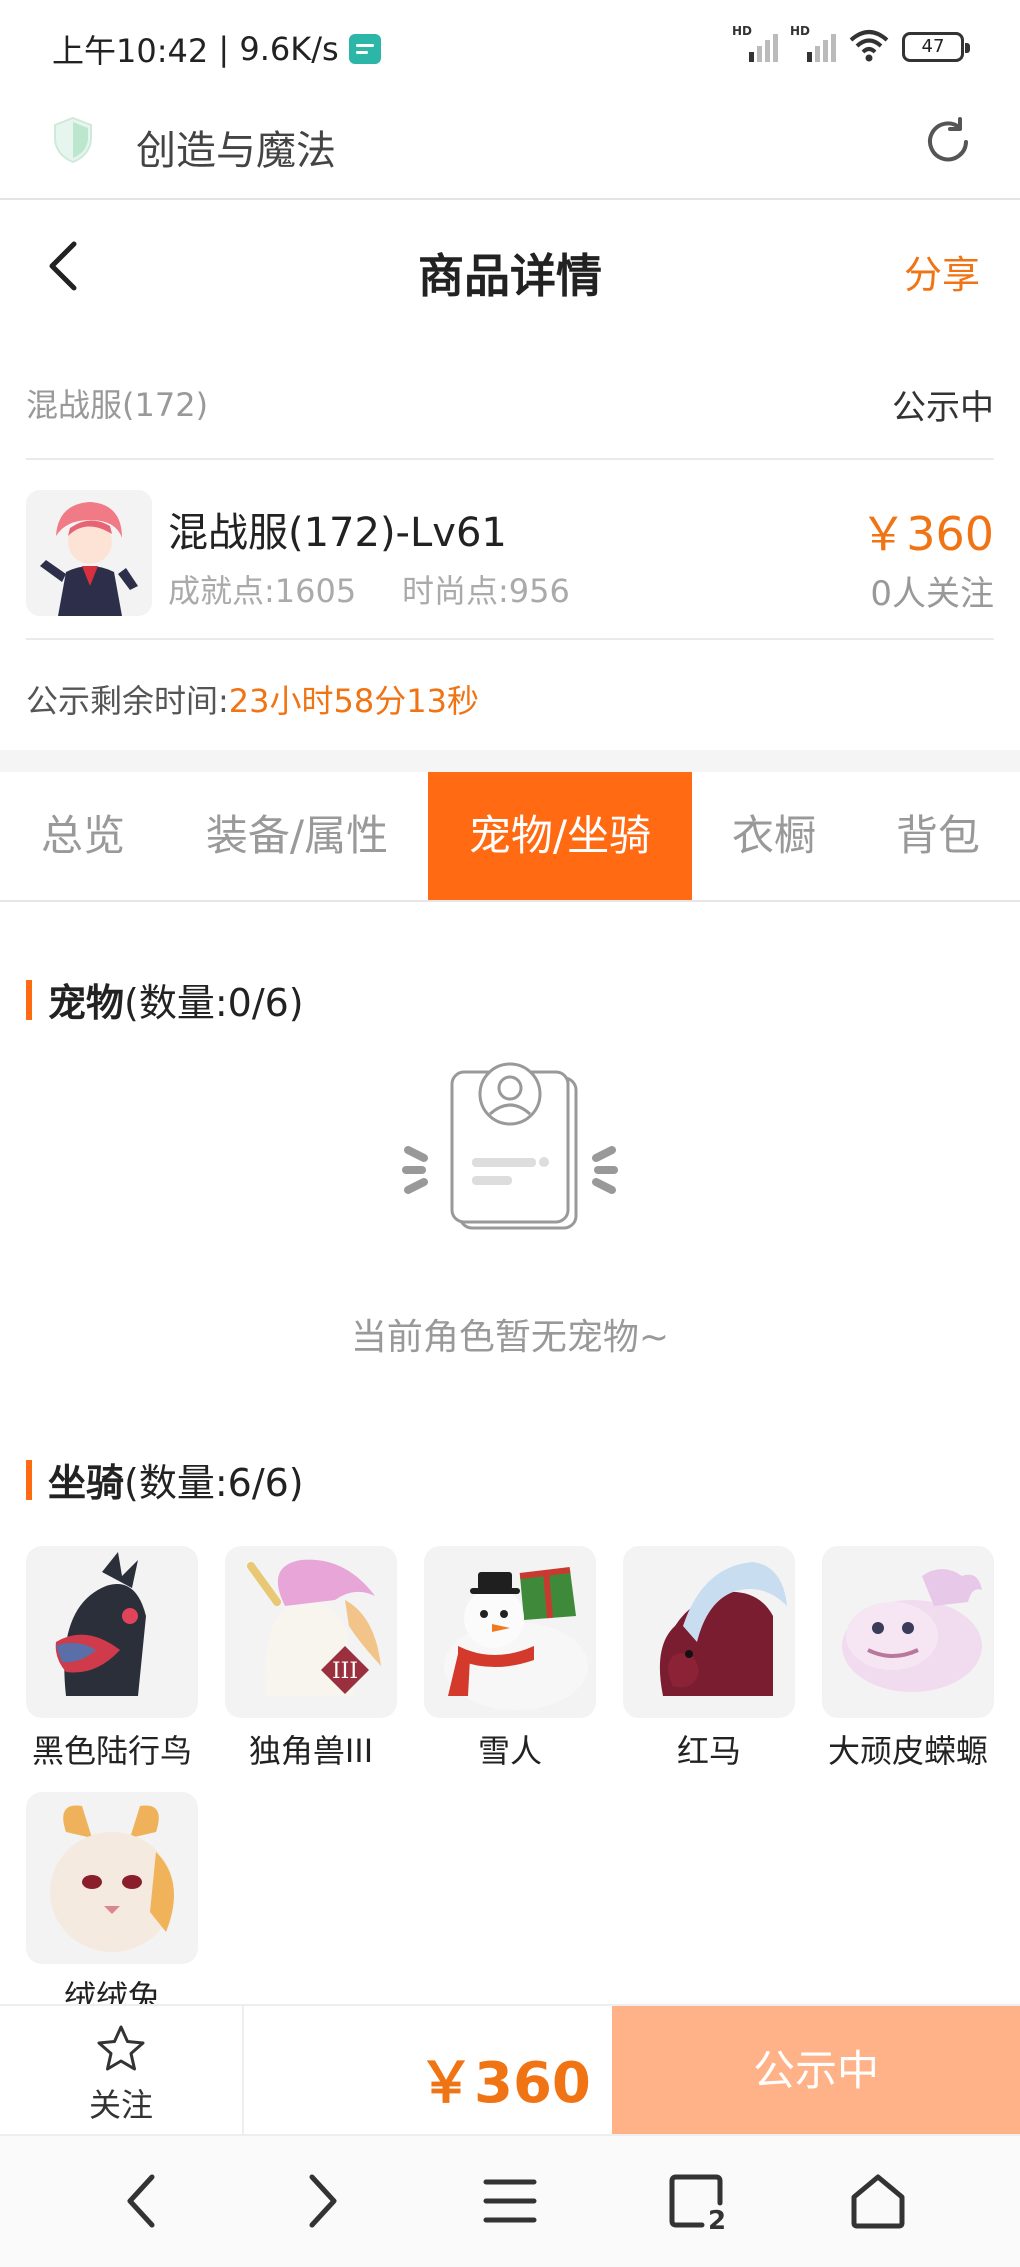 The image size is (1020, 2267). What do you see at coordinates (813, 43) in the screenshot?
I see `signal-icon-2: HD` at bounding box center [813, 43].